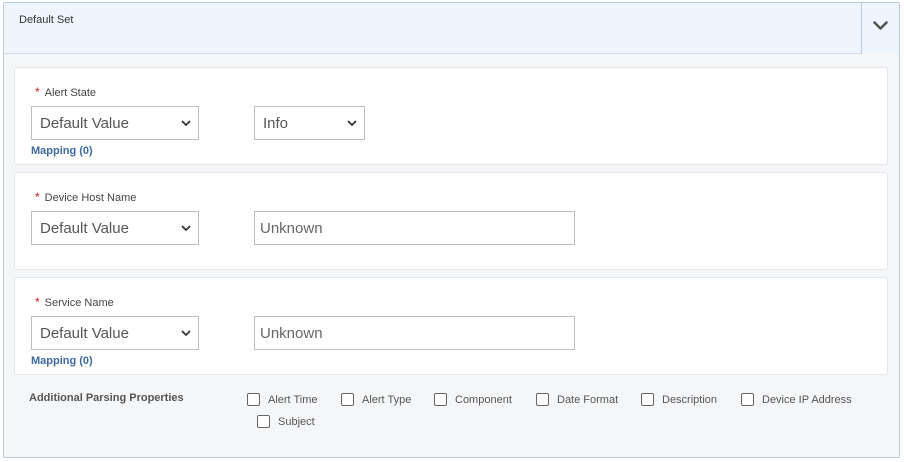 The image size is (904, 462). I want to click on source-select-service-name: Default Value, so click(115, 333).